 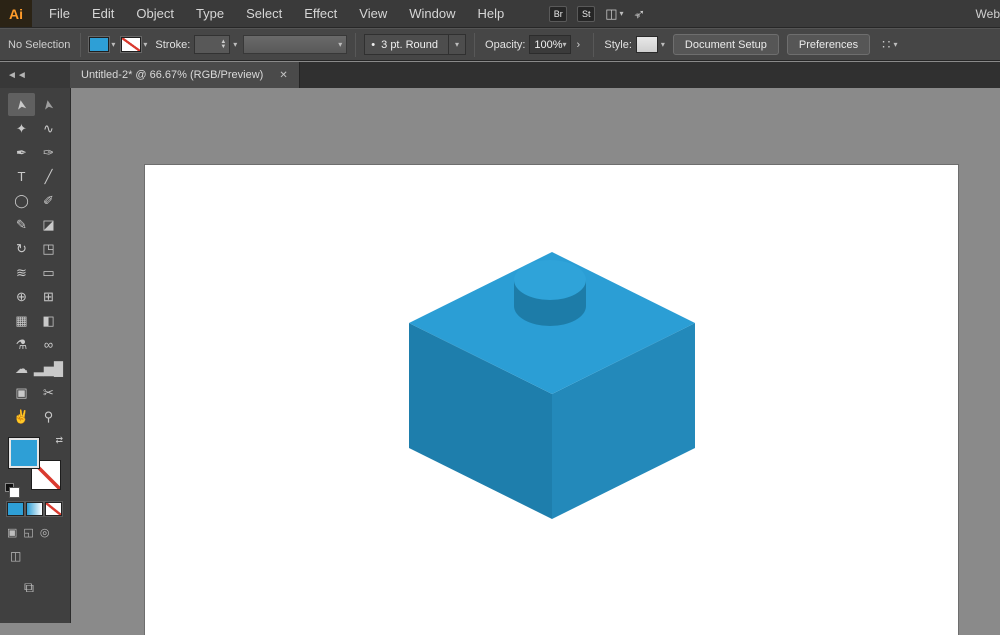 What do you see at coordinates (28, 532) in the screenshot?
I see `draw-behind-icon: ◱` at bounding box center [28, 532].